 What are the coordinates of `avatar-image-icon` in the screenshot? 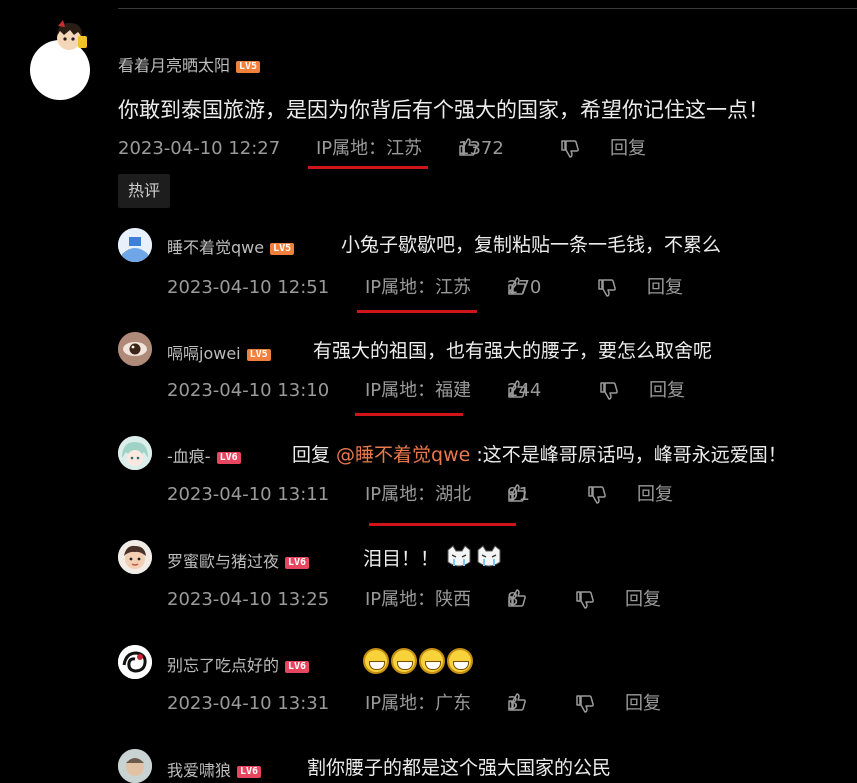 It's located at (135, 245).